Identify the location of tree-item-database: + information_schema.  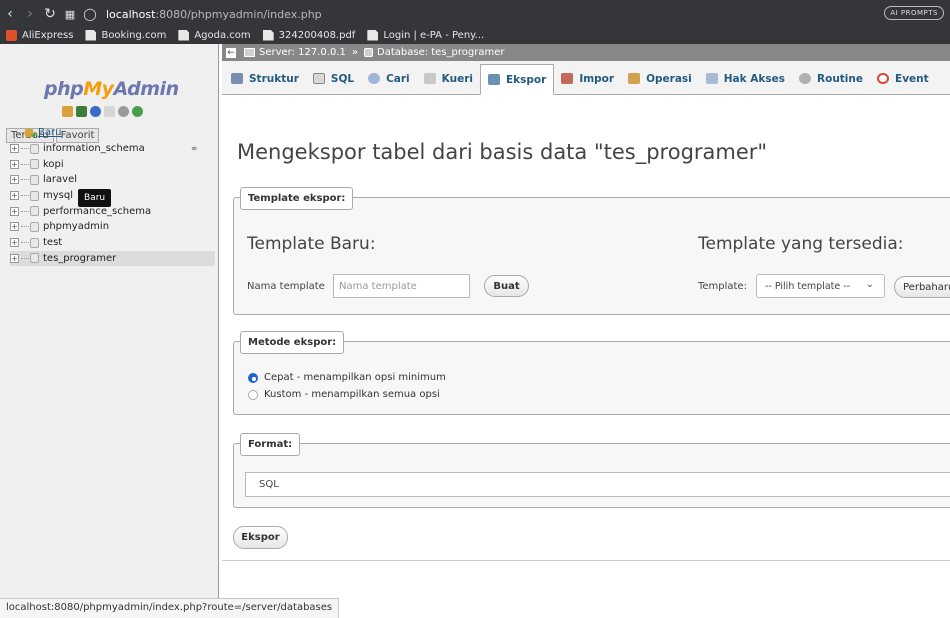
(112, 149).